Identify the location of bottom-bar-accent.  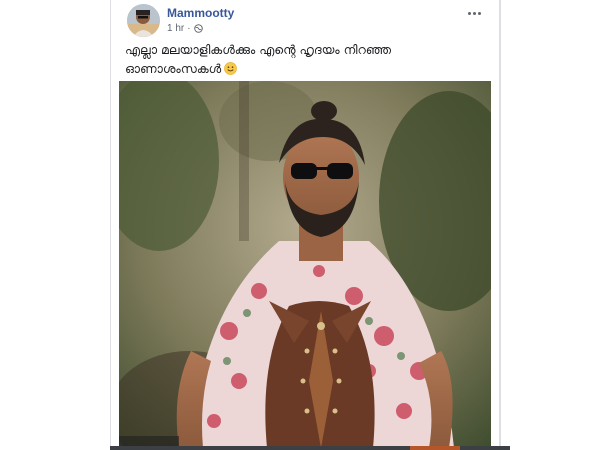
(435, 448).